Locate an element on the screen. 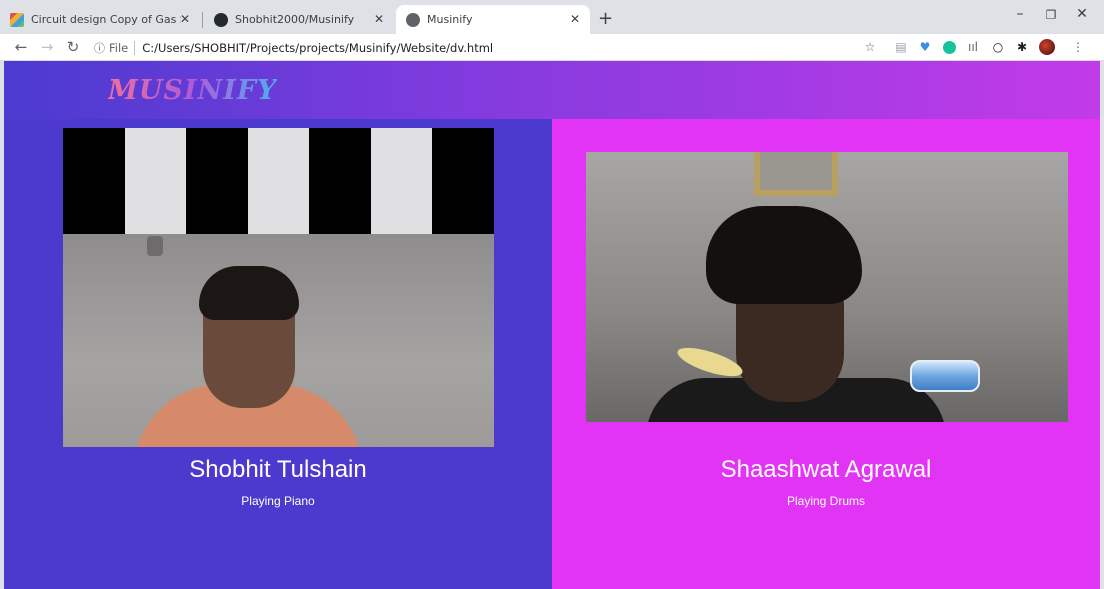  back-arrow-icon: ← is located at coordinates (21, 47).